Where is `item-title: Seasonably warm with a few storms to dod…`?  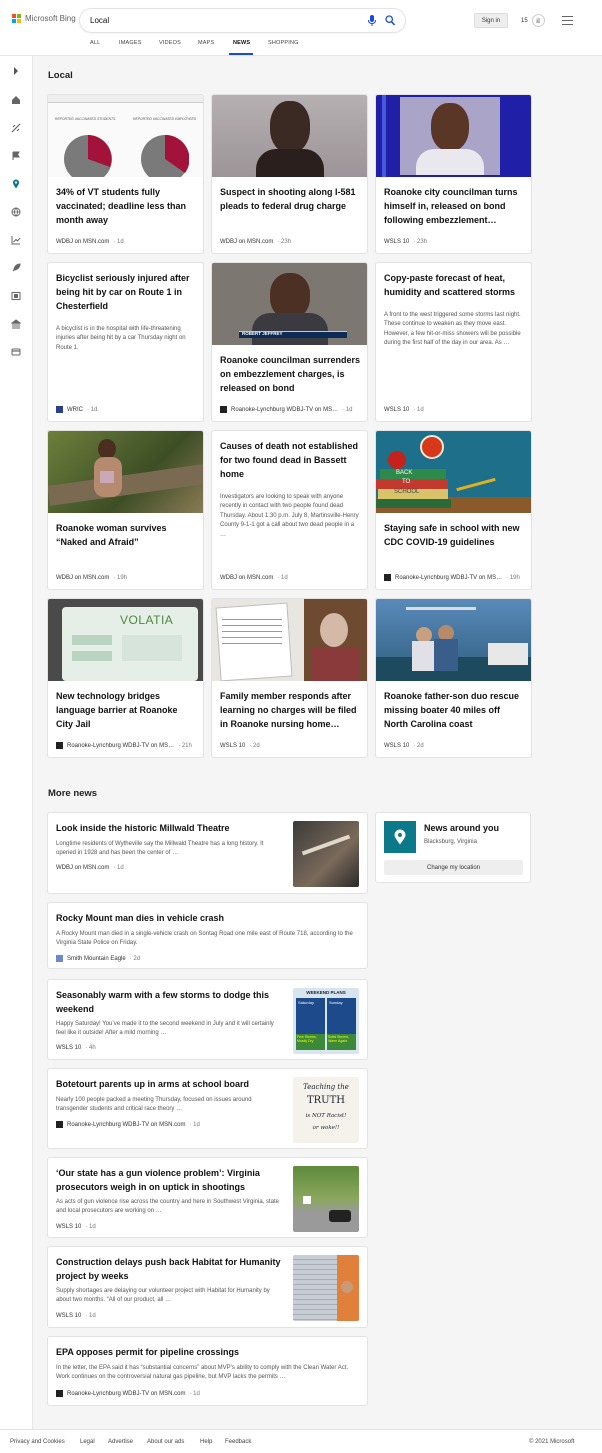 item-title: Seasonably warm with a few storms to dod… is located at coordinates (170, 1002).